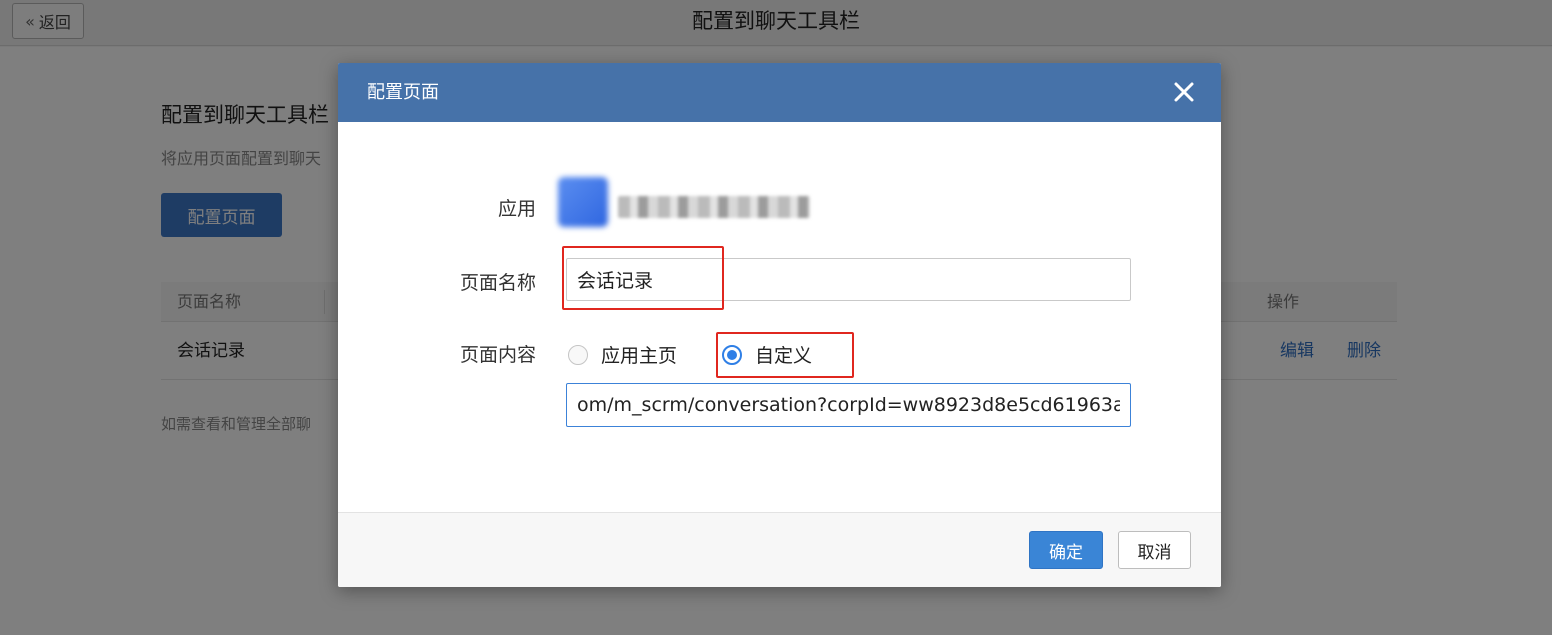 This screenshot has width=1552, height=635. What do you see at coordinates (639, 356) in the screenshot?
I see `radio-app-home-label: 应用主页` at bounding box center [639, 356].